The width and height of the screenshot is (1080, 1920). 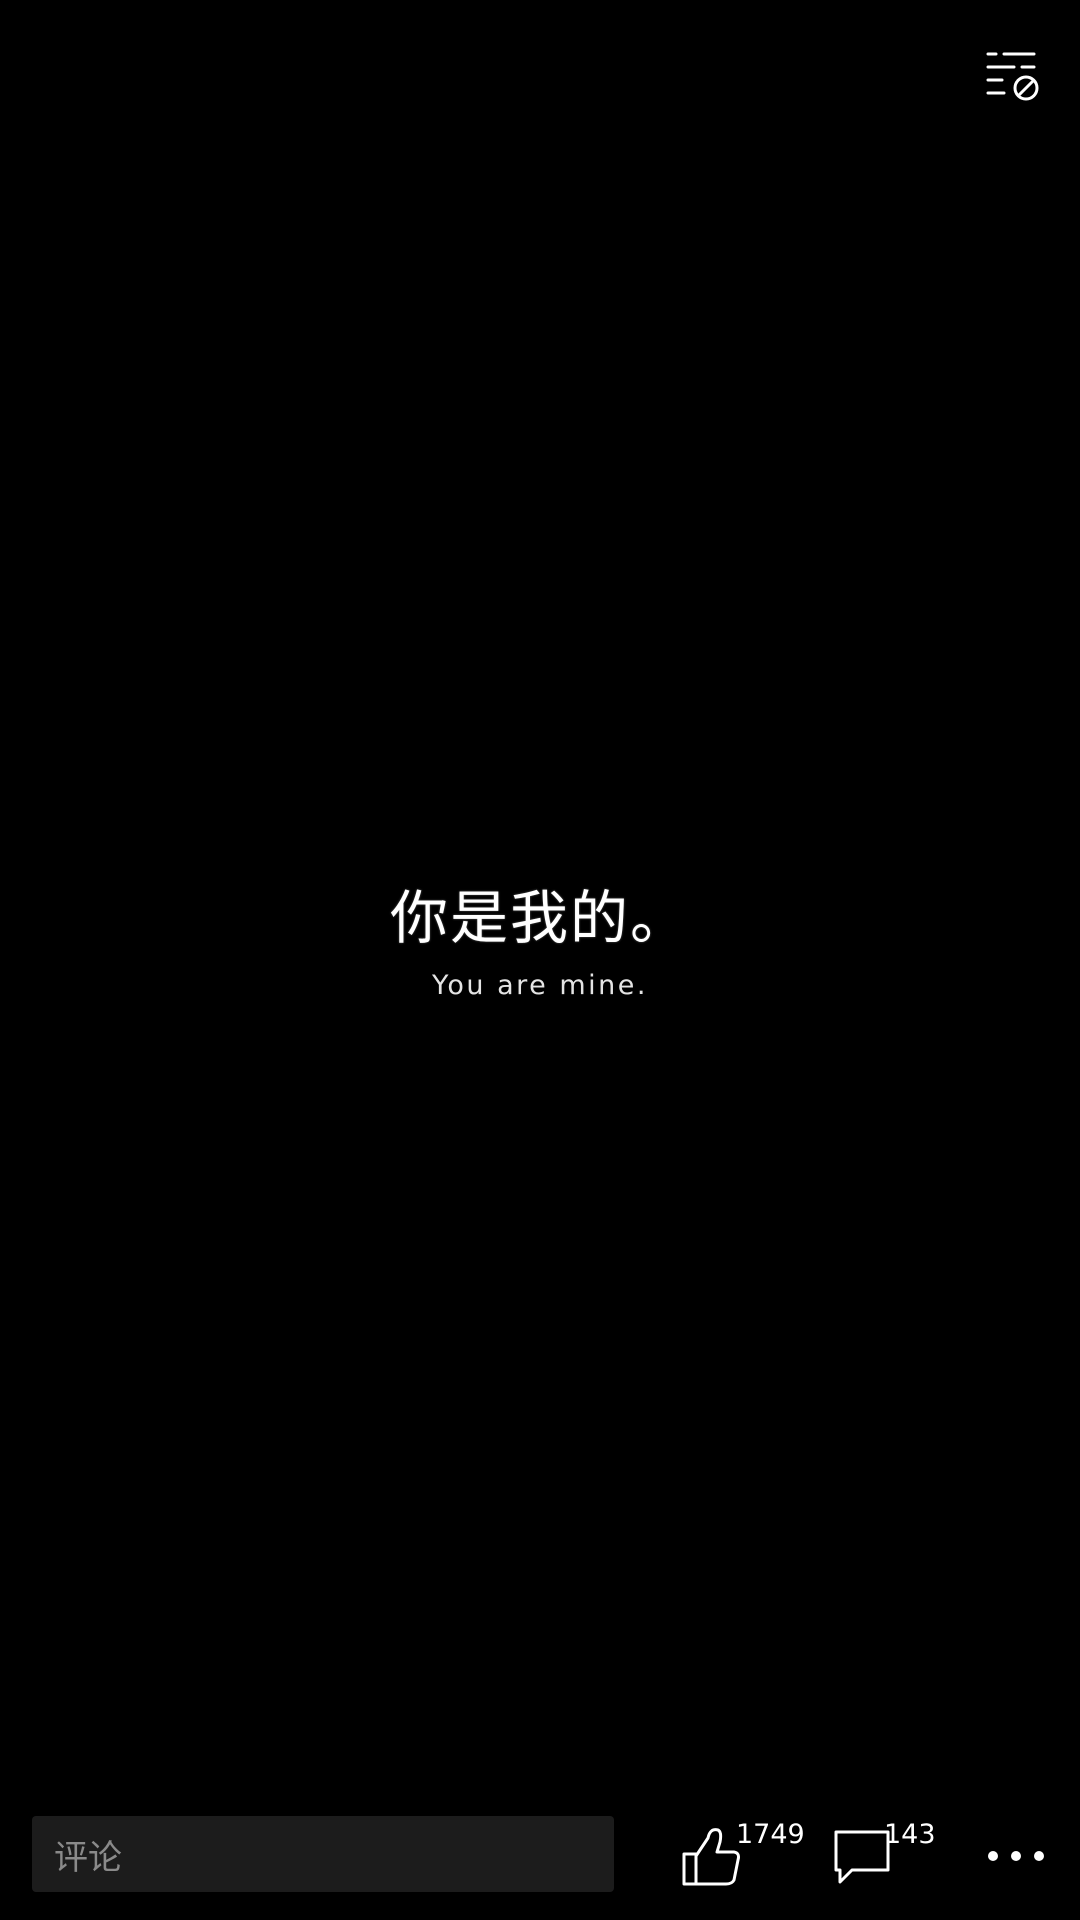 I want to click on post-subtitle-en: You are mine., so click(x=540, y=985).